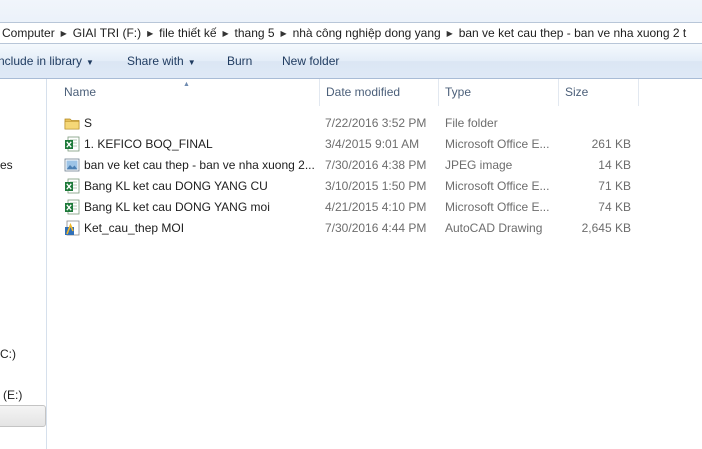  Describe the element at coordinates (499, 92) in the screenshot. I see `column-header-type: Type` at that location.